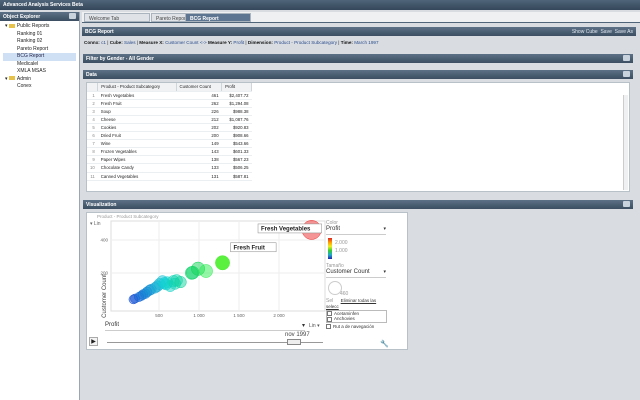 Image resolution: width=640 pixels, height=400 pixels. Describe the element at coordinates (30, 41) in the screenshot. I see `tree-item-label: Ranking 02` at that location.